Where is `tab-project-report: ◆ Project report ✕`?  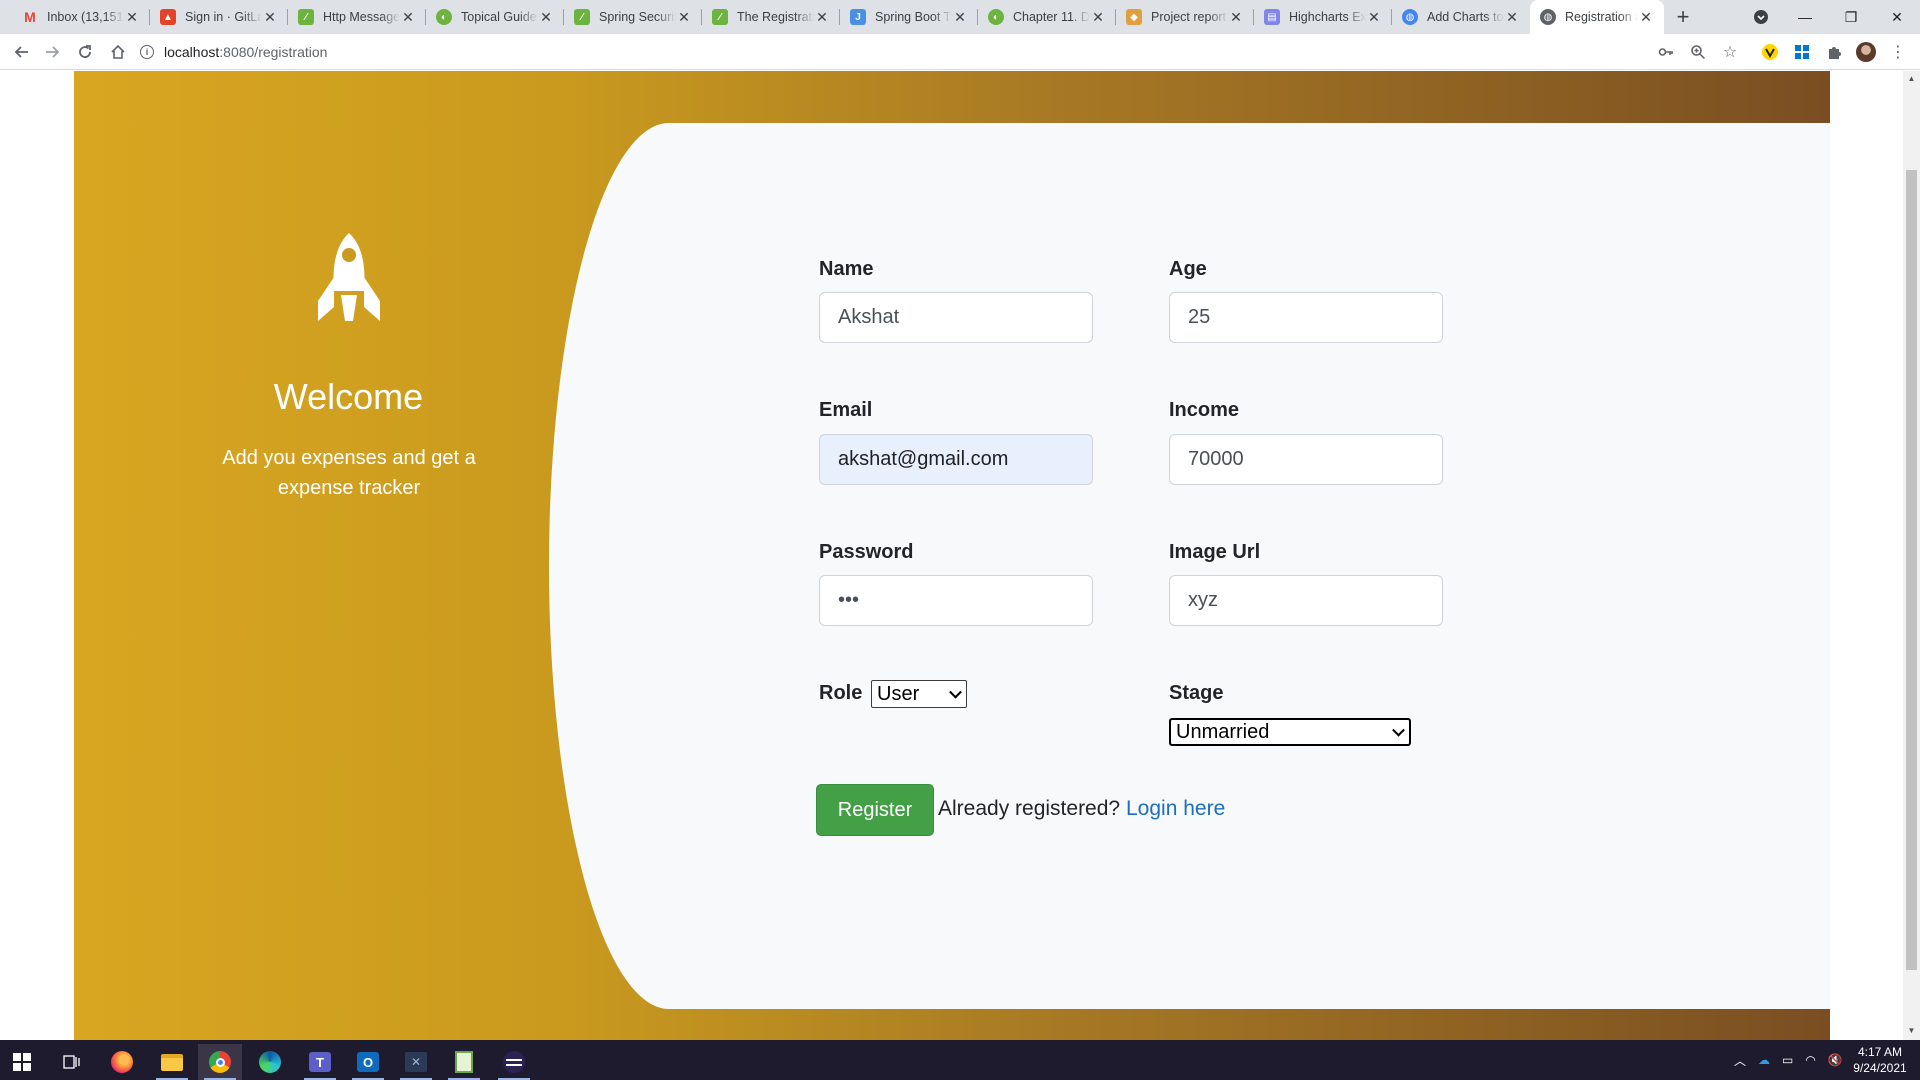 tab-project-report: ◆ Project report ✕ is located at coordinates (1185, 17).